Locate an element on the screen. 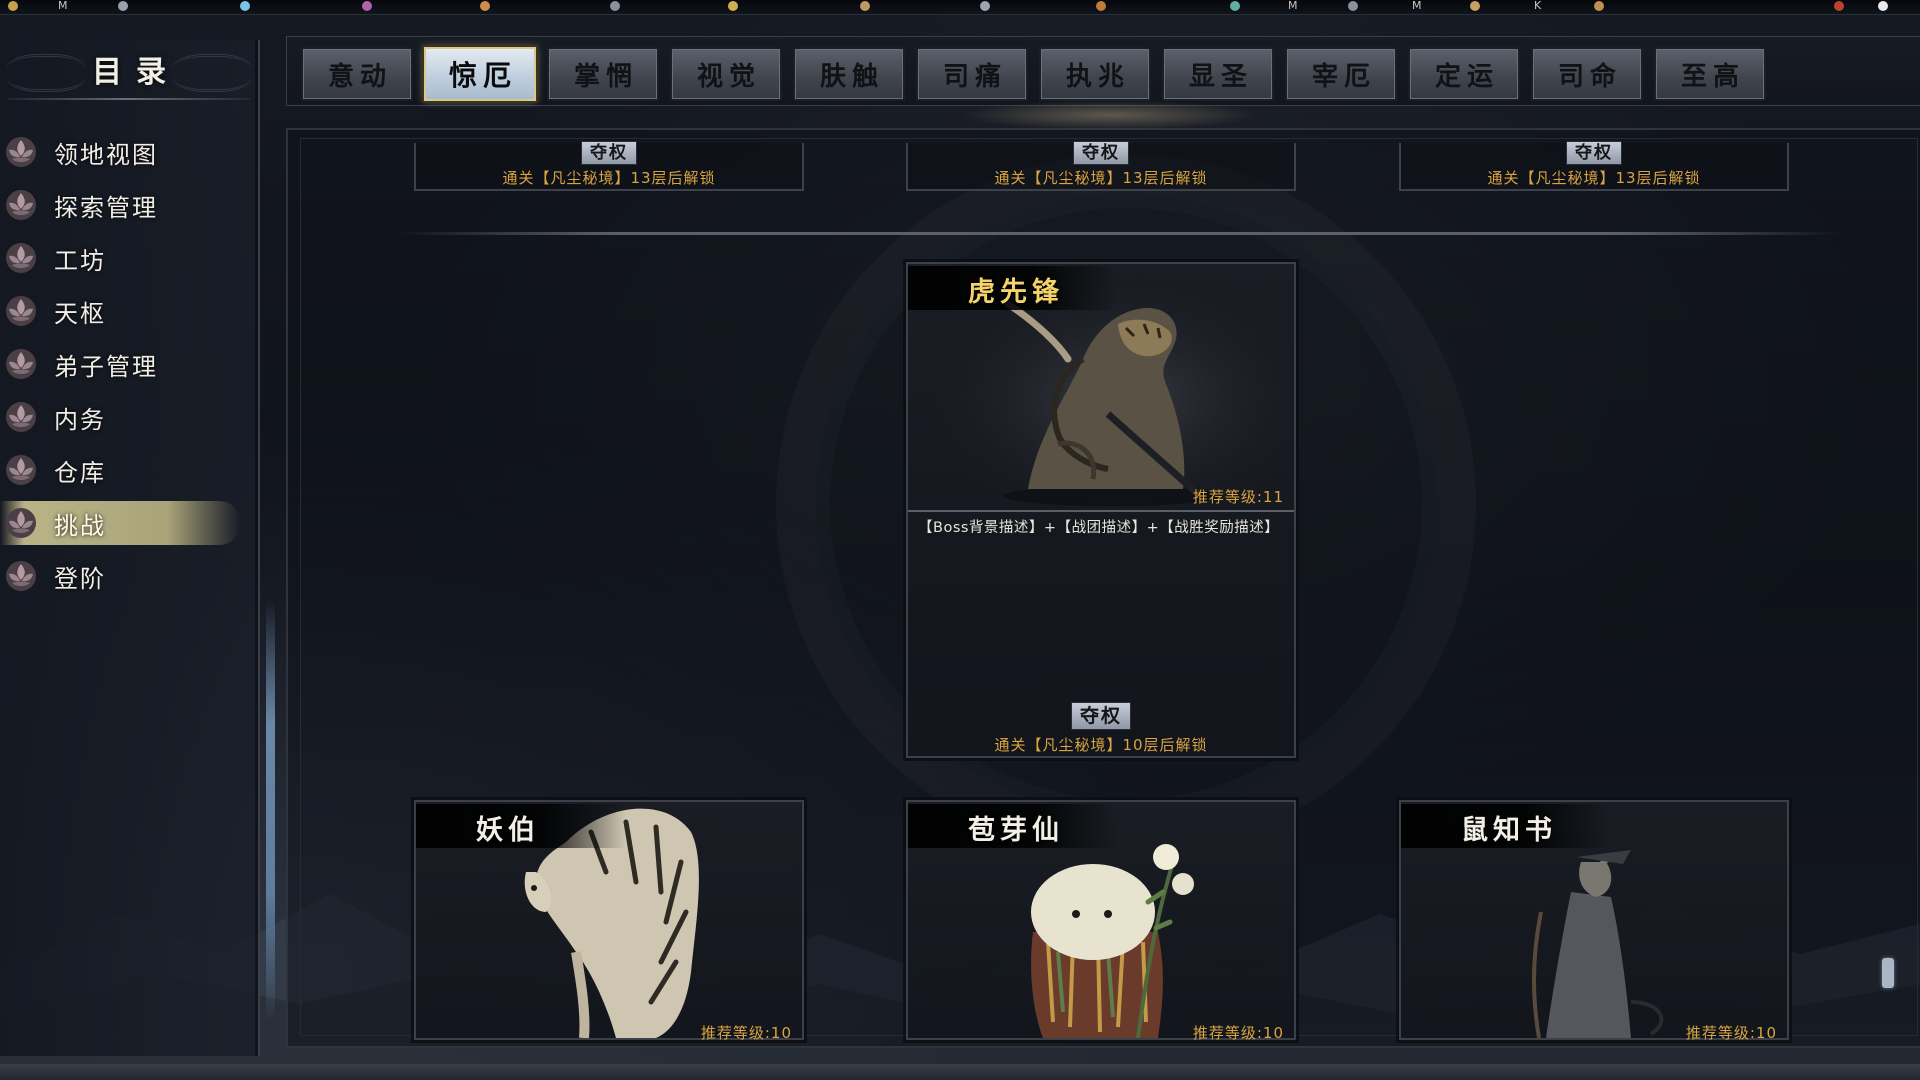  boss-card: 苞芽仙 推荐等级:10 is located at coordinates (1101, 921).